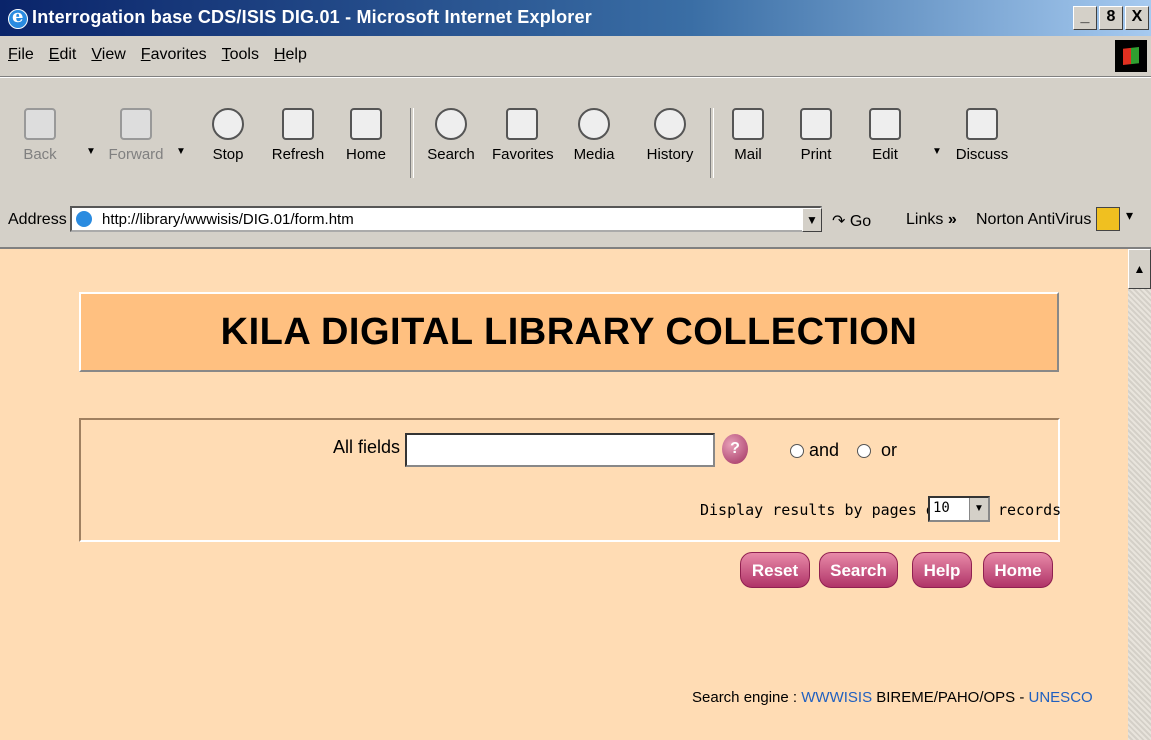 This screenshot has width=1151, height=740. I want to click on mail-button: Mail, so click(748, 135).